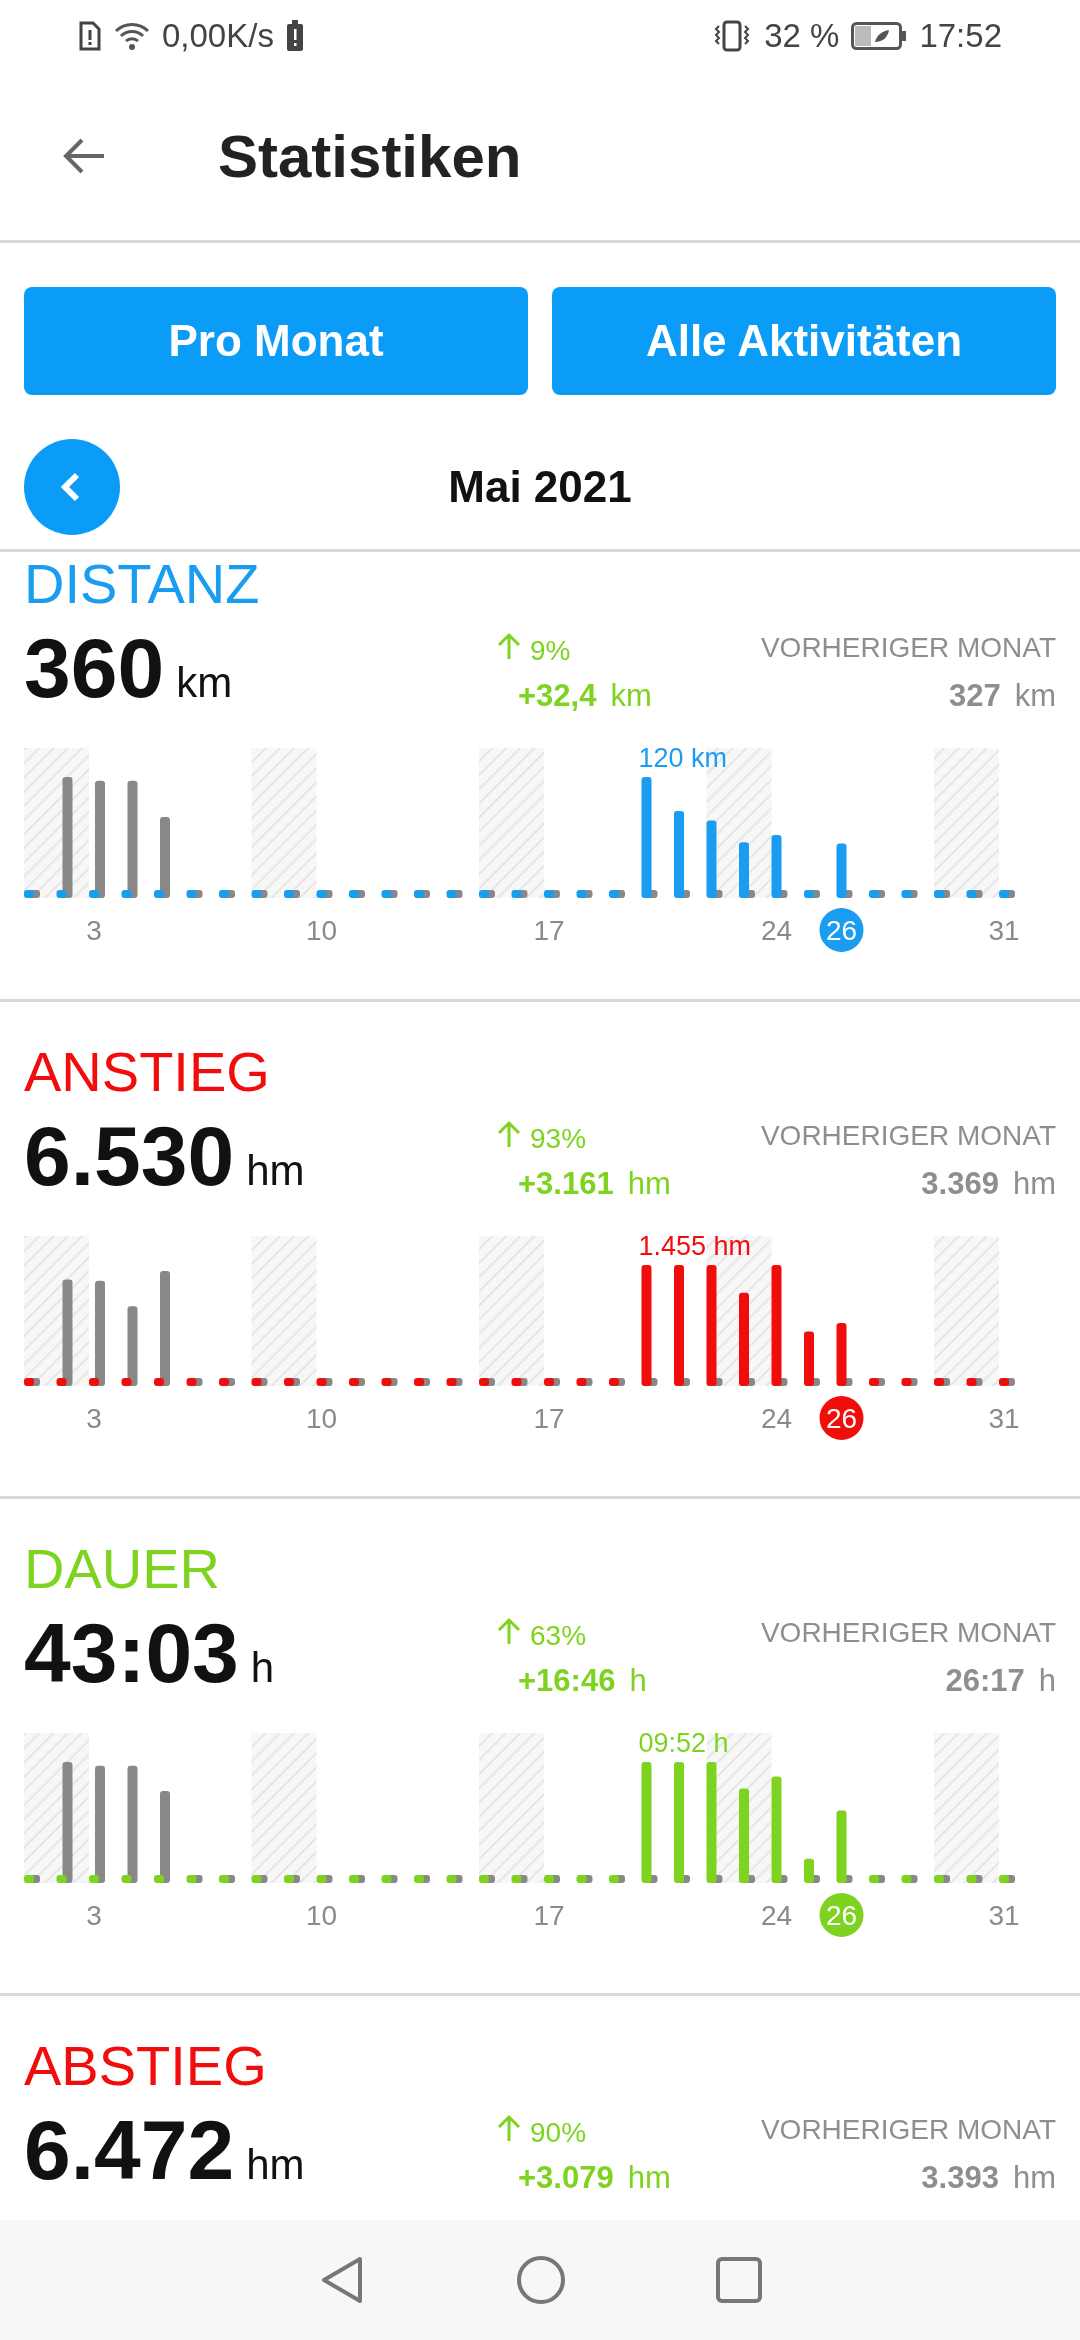 The width and height of the screenshot is (1080, 2340). What do you see at coordinates (129, 1156) in the screenshot?
I see `metric-value: 6.530` at bounding box center [129, 1156].